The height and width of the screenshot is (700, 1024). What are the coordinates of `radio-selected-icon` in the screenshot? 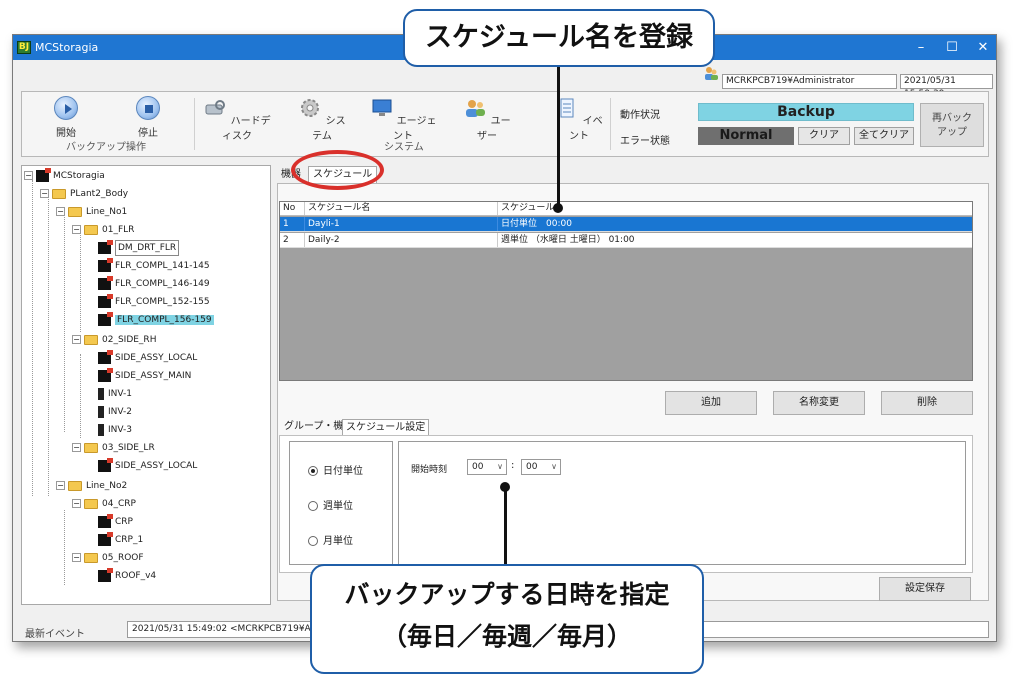 It's located at (313, 471).